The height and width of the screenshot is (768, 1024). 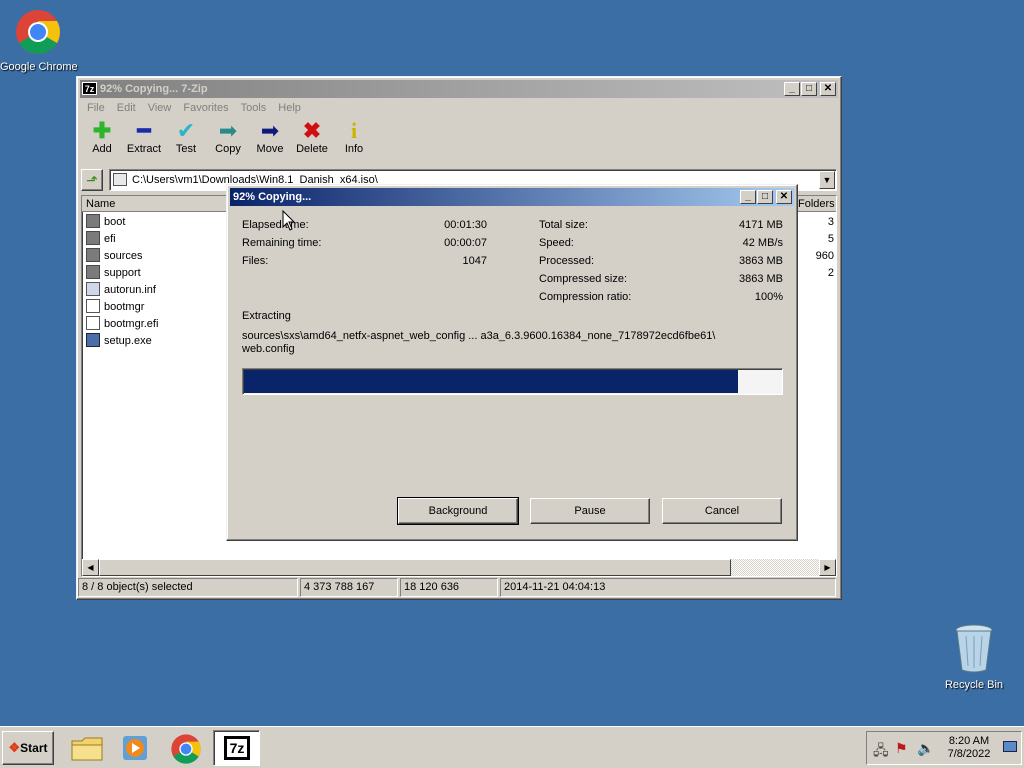 I want to click on delete-button: ✖ Delete, so click(x=312, y=142).